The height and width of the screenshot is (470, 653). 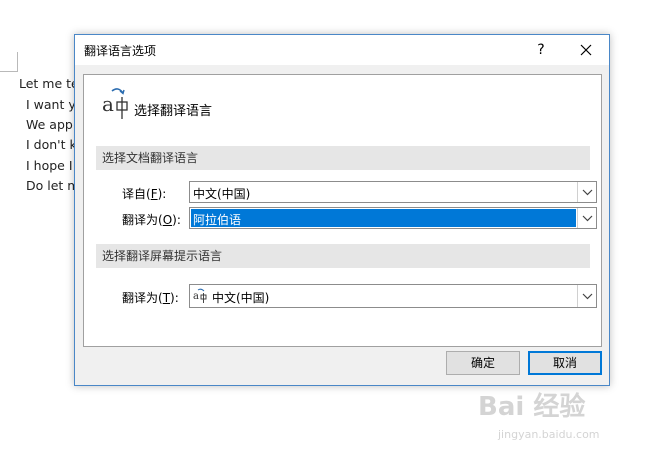 I want to click on screentip-language-section-header: 选择翻译屏幕提示语言, so click(x=343, y=256).